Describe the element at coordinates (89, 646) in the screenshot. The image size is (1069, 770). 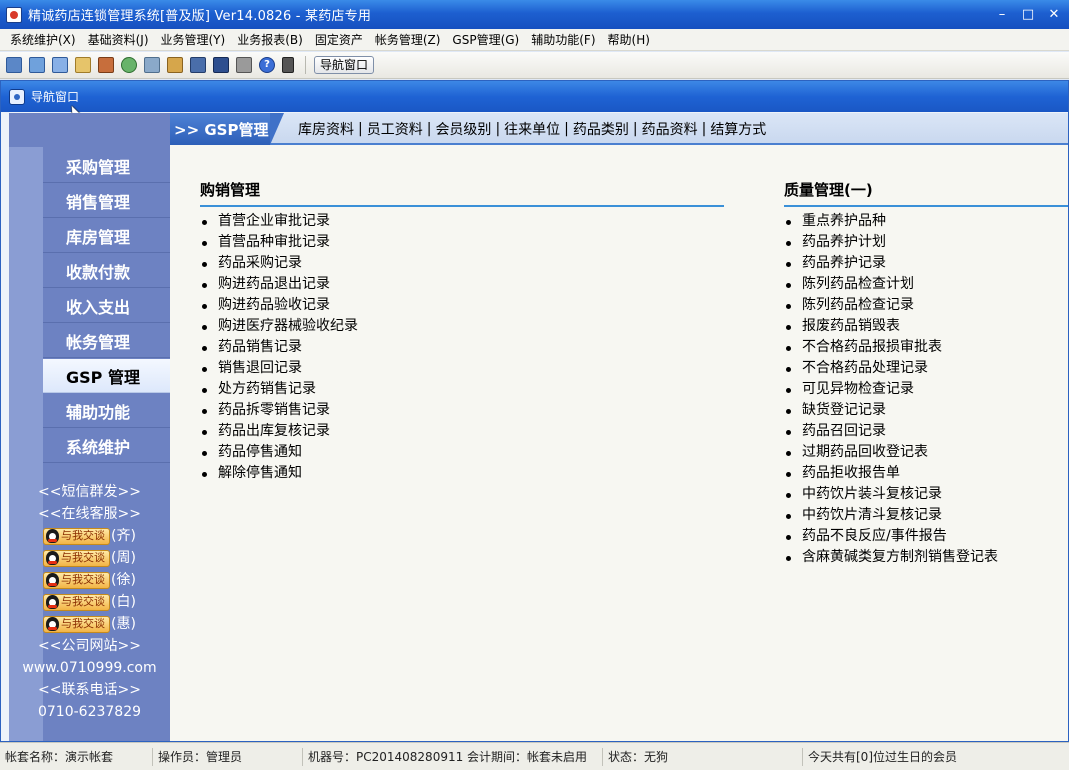
I see `website-label: <<公司网站>>` at that location.